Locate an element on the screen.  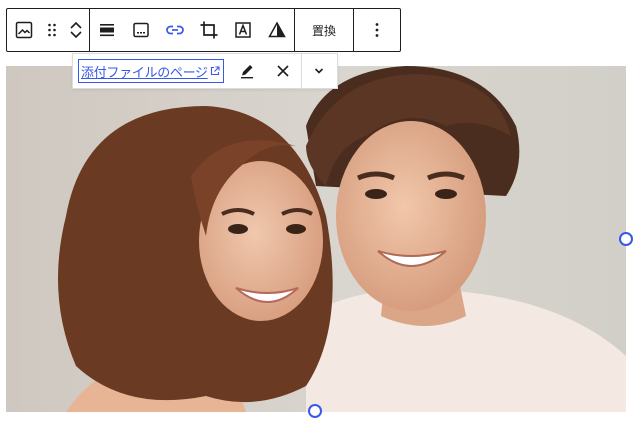
link-icon is located at coordinates (175, 30).